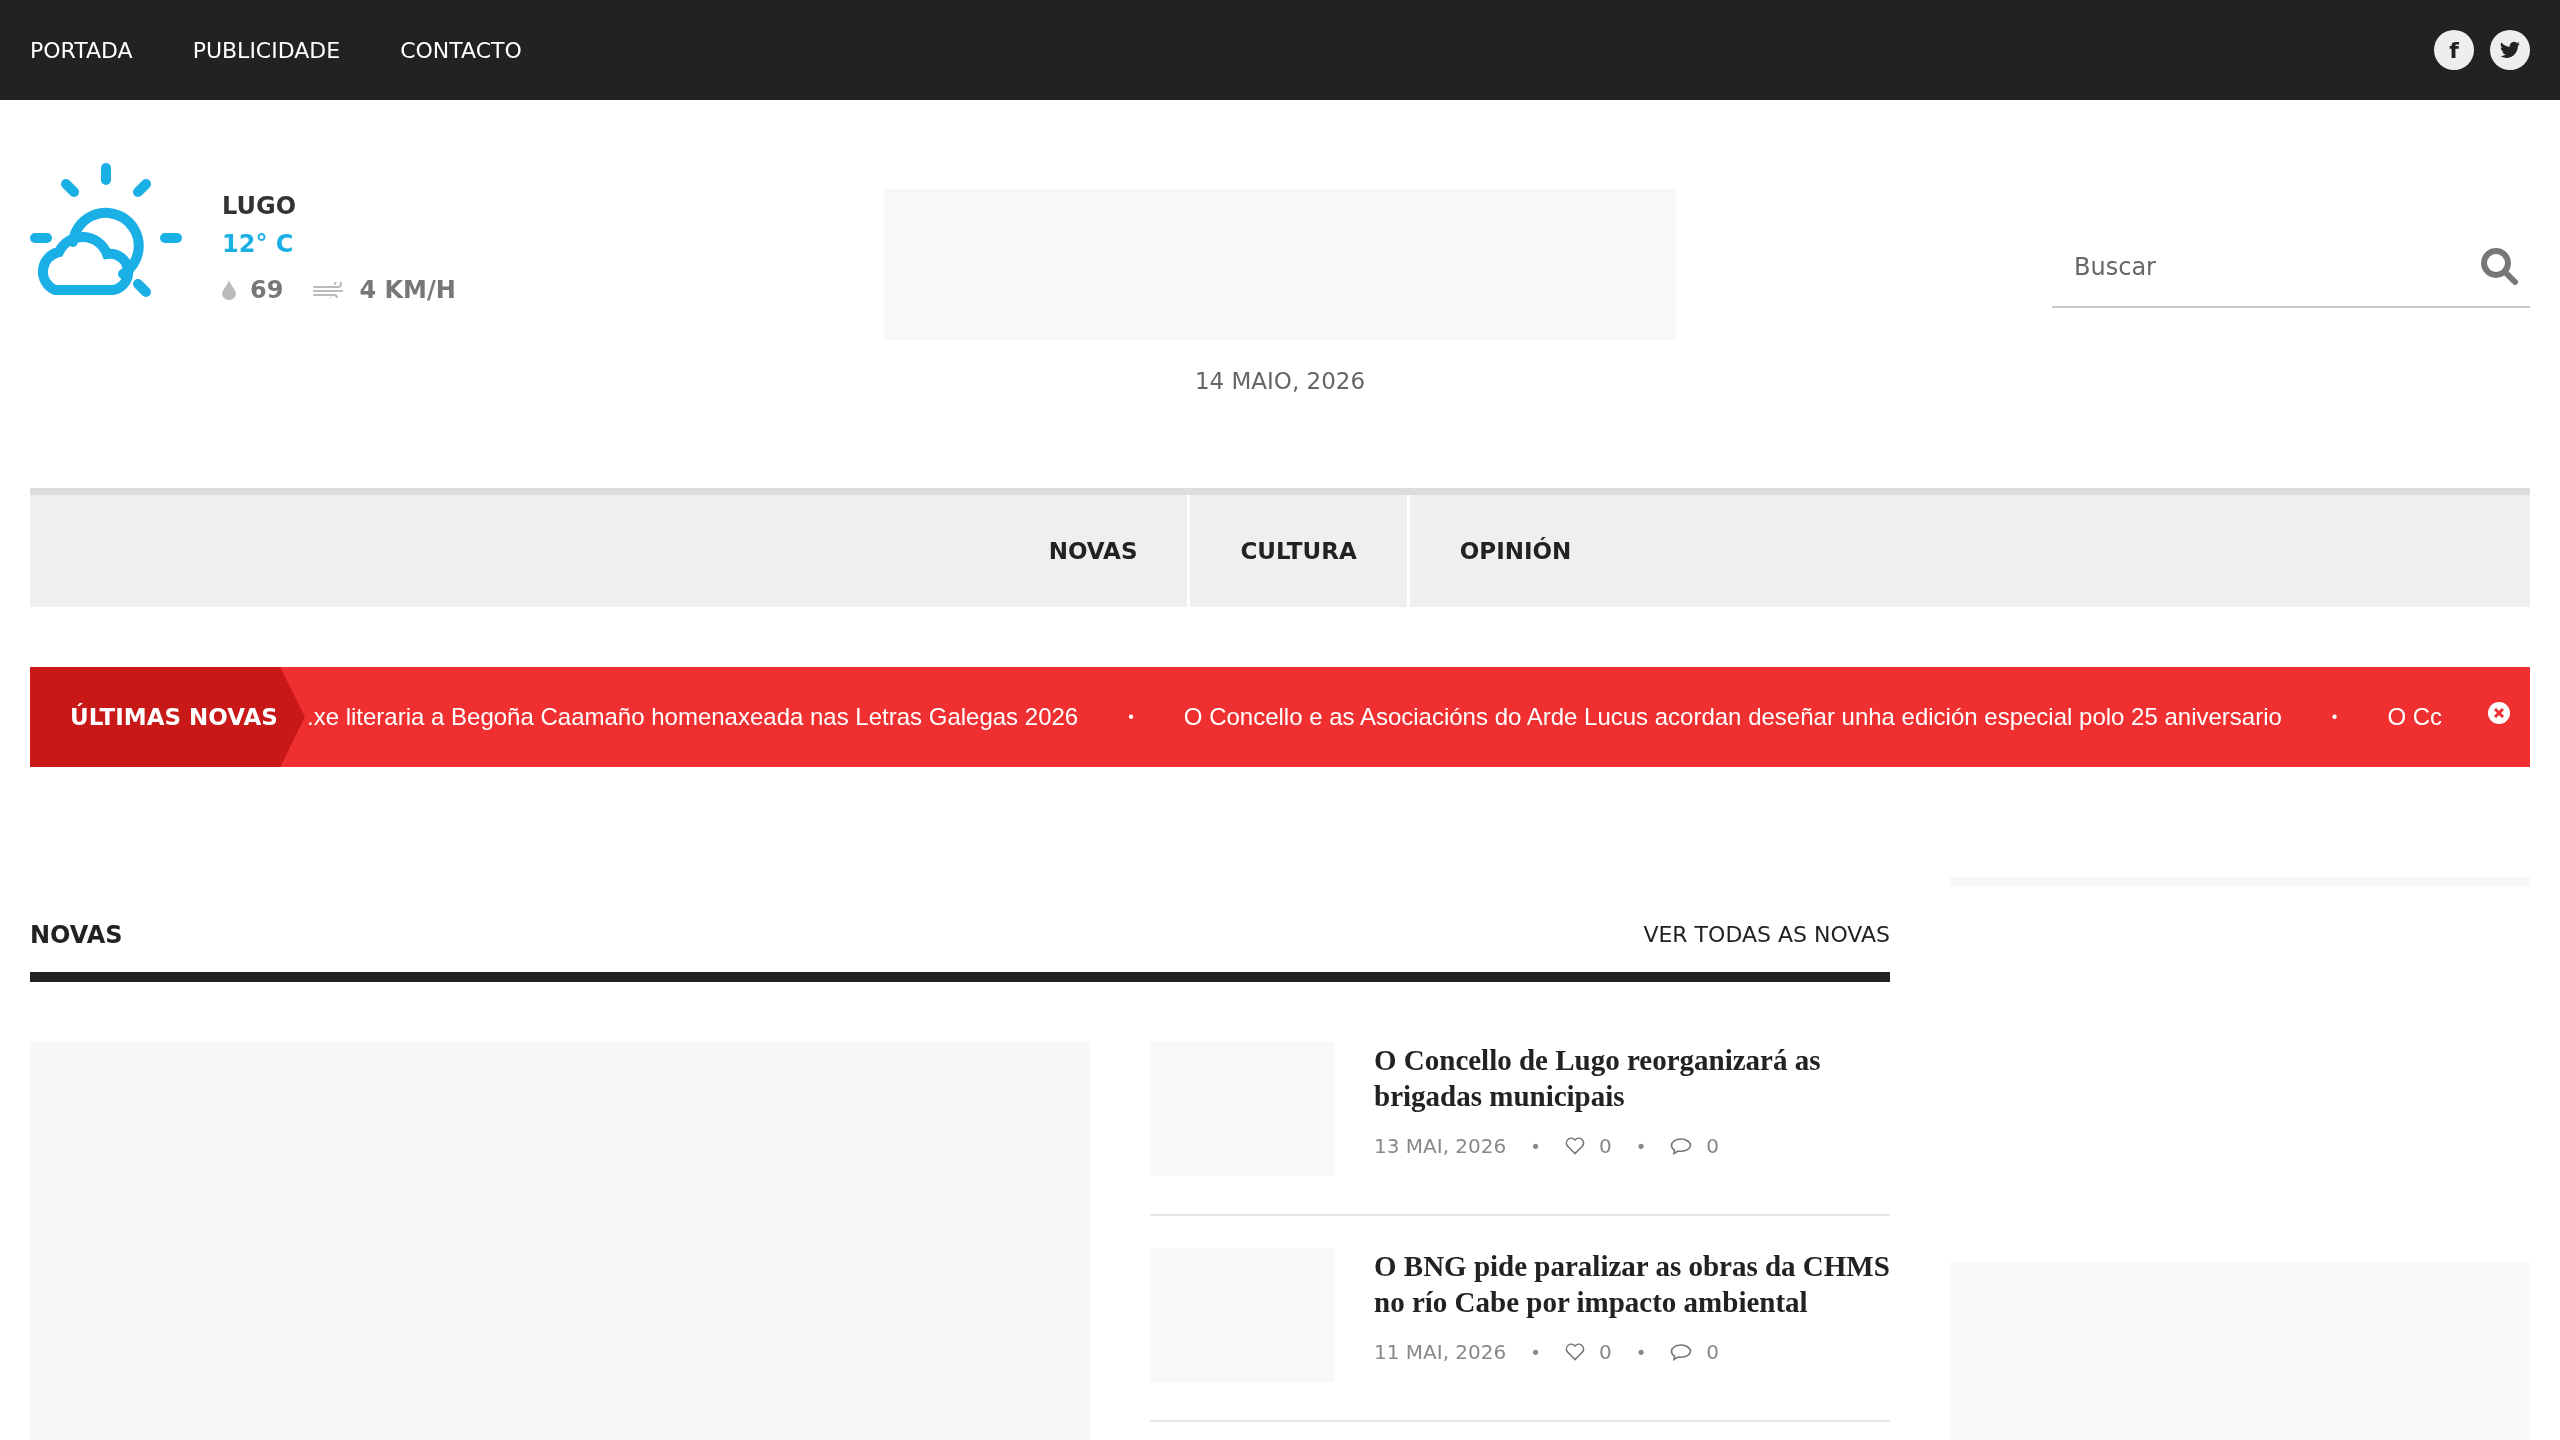 The width and height of the screenshot is (2560, 1440). I want to click on facebook-button: f, so click(2454, 50).